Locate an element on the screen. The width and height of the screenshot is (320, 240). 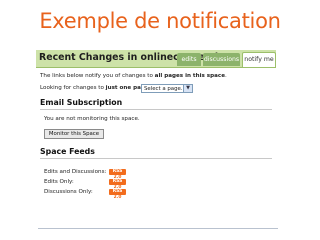
rss-feed-edits-only: RSS 2.0 is located at coordinates (117, 184).